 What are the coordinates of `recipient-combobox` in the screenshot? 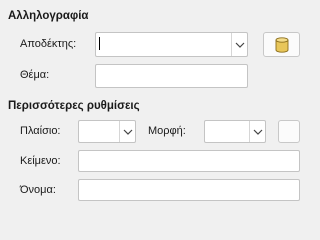 It's located at (171, 44).